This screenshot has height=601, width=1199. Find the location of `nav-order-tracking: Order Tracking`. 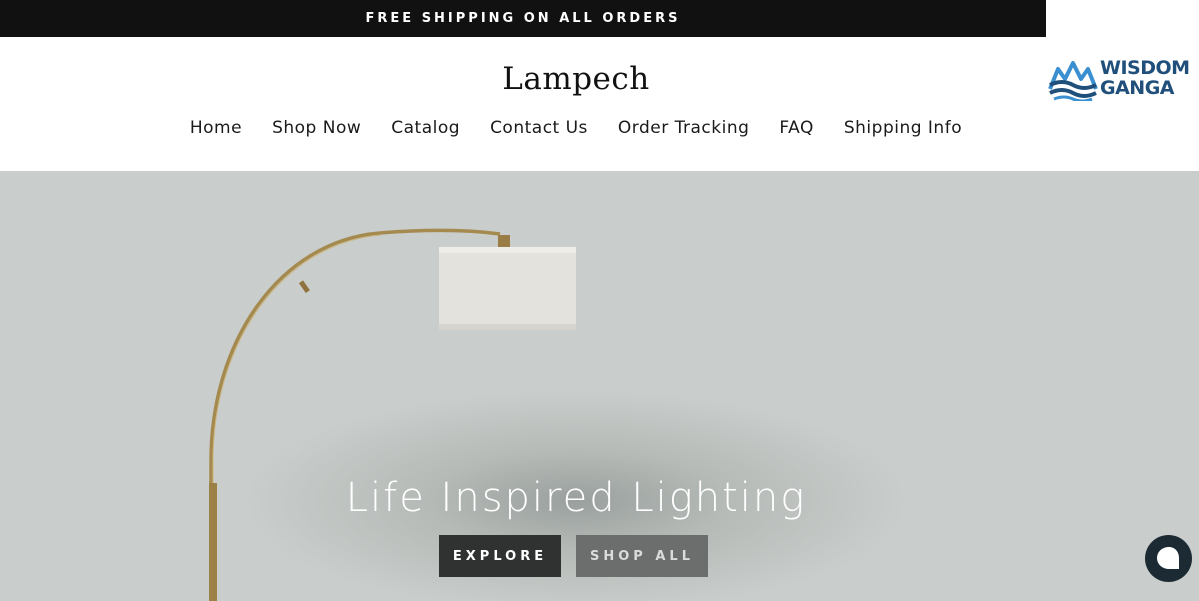

nav-order-tracking: Order Tracking is located at coordinates (684, 128).